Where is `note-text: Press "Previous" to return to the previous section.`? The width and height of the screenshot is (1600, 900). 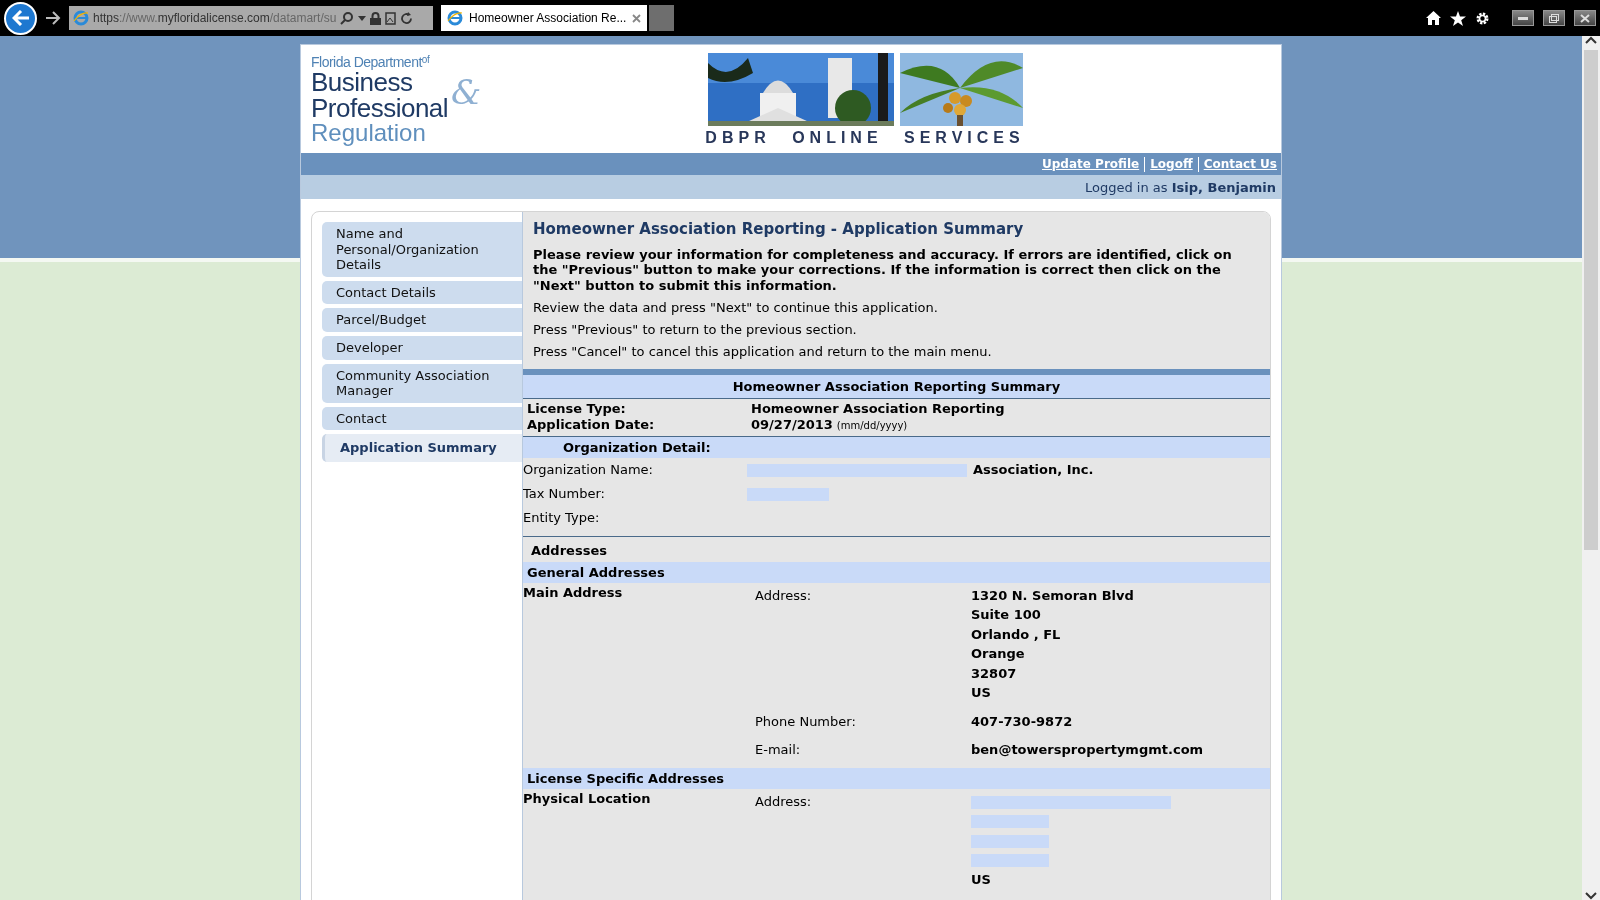
note-text: Press "Previous" to return to the previous section. is located at coordinates (695, 329).